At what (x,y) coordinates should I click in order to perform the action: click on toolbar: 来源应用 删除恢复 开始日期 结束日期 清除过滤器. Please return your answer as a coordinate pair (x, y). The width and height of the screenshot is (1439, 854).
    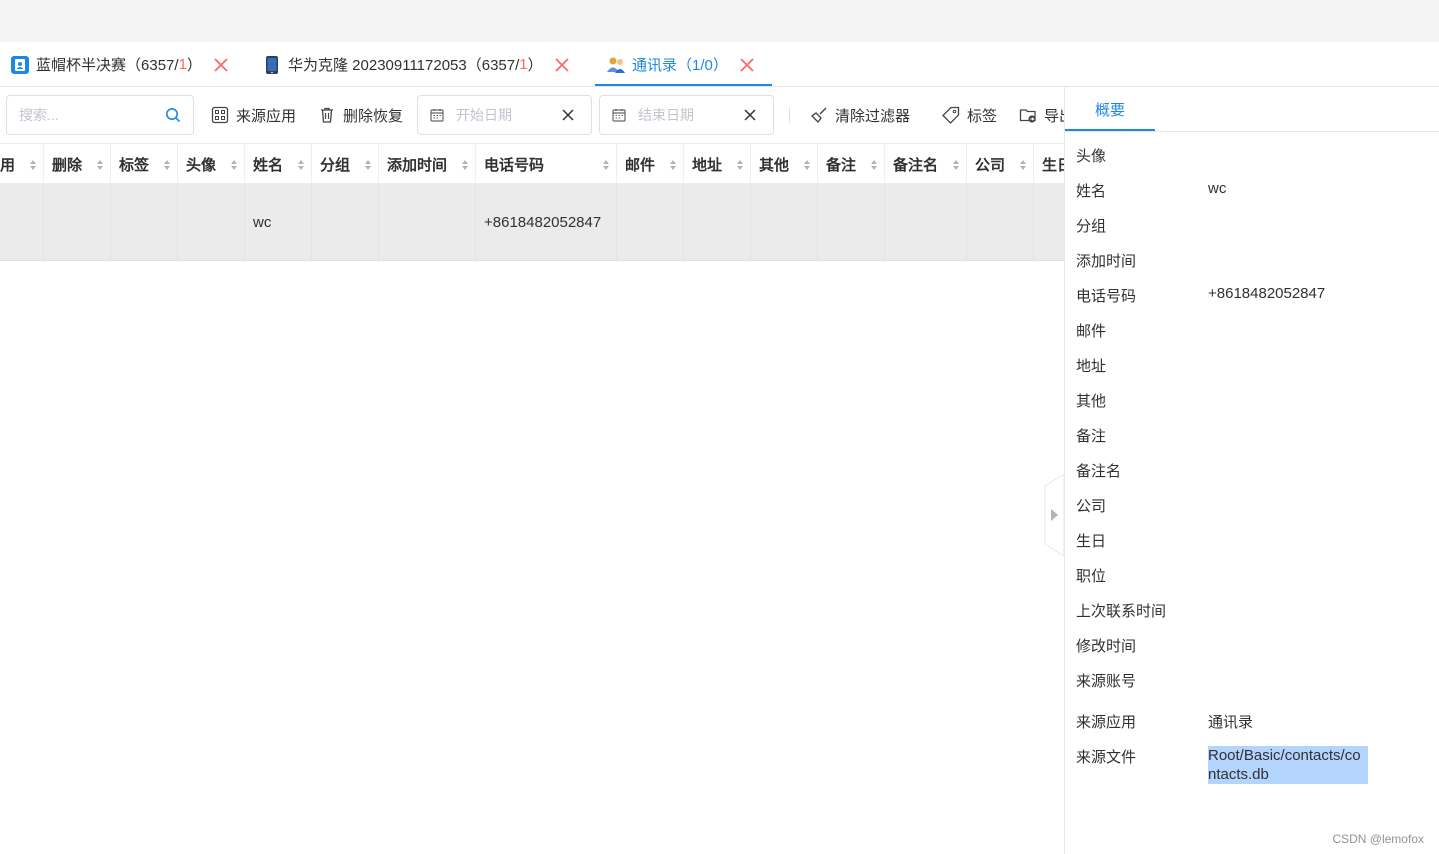
    Looking at the image, I should click on (532, 115).